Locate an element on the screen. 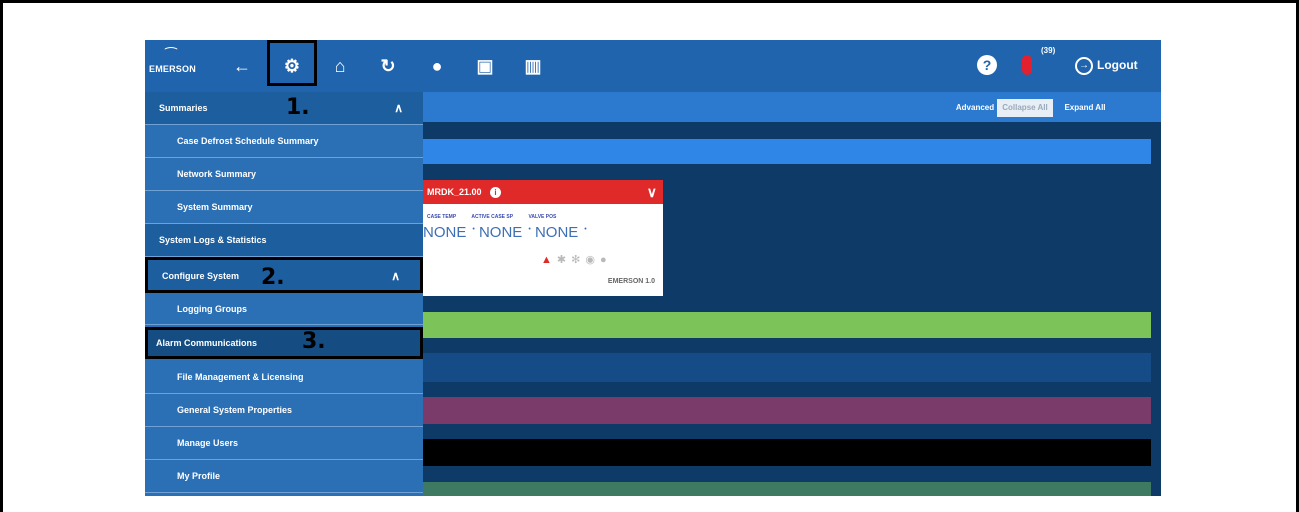 The width and height of the screenshot is (1299, 512). status-bar-teal is located at coordinates (787, 489).